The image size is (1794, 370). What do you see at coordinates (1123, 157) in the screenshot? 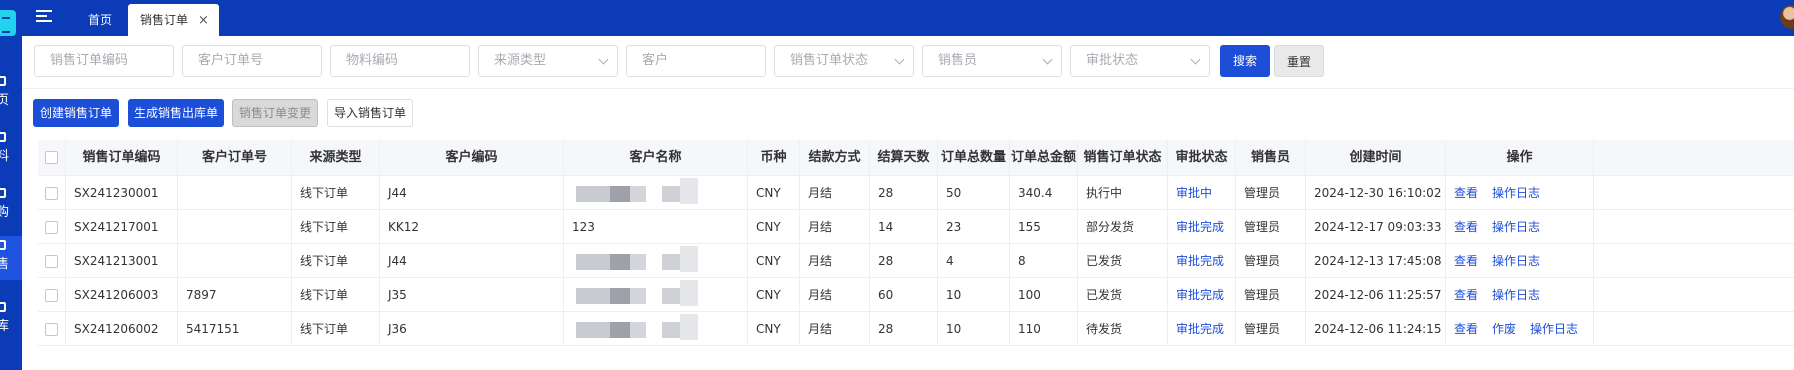
I see `column-header-order-status: 销售订单状态` at bounding box center [1123, 157].